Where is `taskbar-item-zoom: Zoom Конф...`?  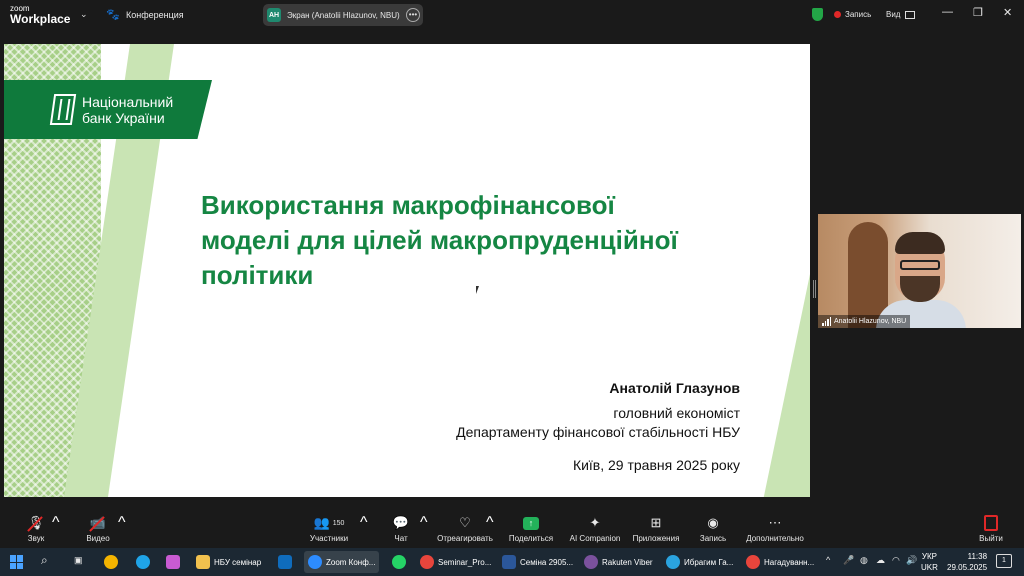
taskbar-item-zoom: Zoom Конф... is located at coordinates (342, 562).